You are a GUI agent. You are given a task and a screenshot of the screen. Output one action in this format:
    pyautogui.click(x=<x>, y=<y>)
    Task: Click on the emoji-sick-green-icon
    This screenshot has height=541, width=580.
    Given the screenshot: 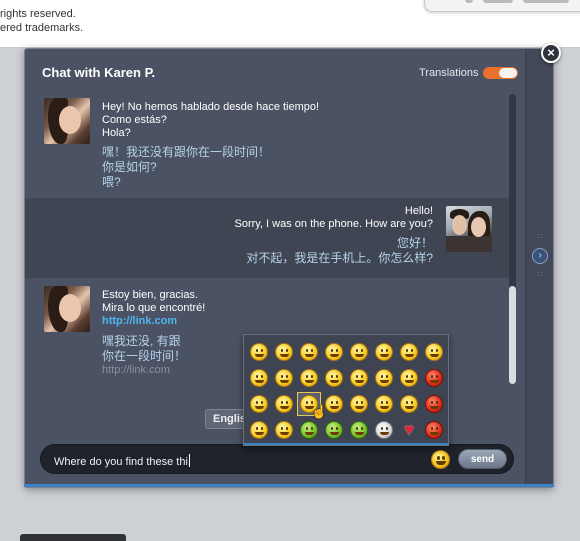 What is the action you would take?
    pyautogui.click(x=309, y=430)
    